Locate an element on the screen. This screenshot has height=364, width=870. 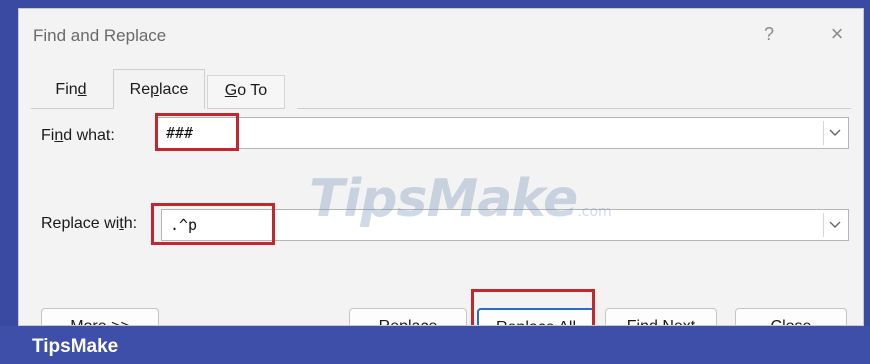
replace-with-value: .^p is located at coordinates (183, 225).